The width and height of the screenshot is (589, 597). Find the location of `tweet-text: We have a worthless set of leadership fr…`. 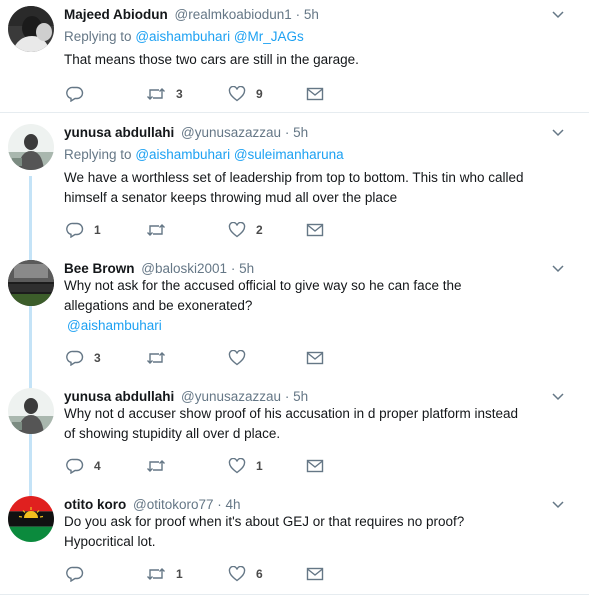

tweet-text: We have a worthless set of leadership fr… is located at coordinates (304, 188).